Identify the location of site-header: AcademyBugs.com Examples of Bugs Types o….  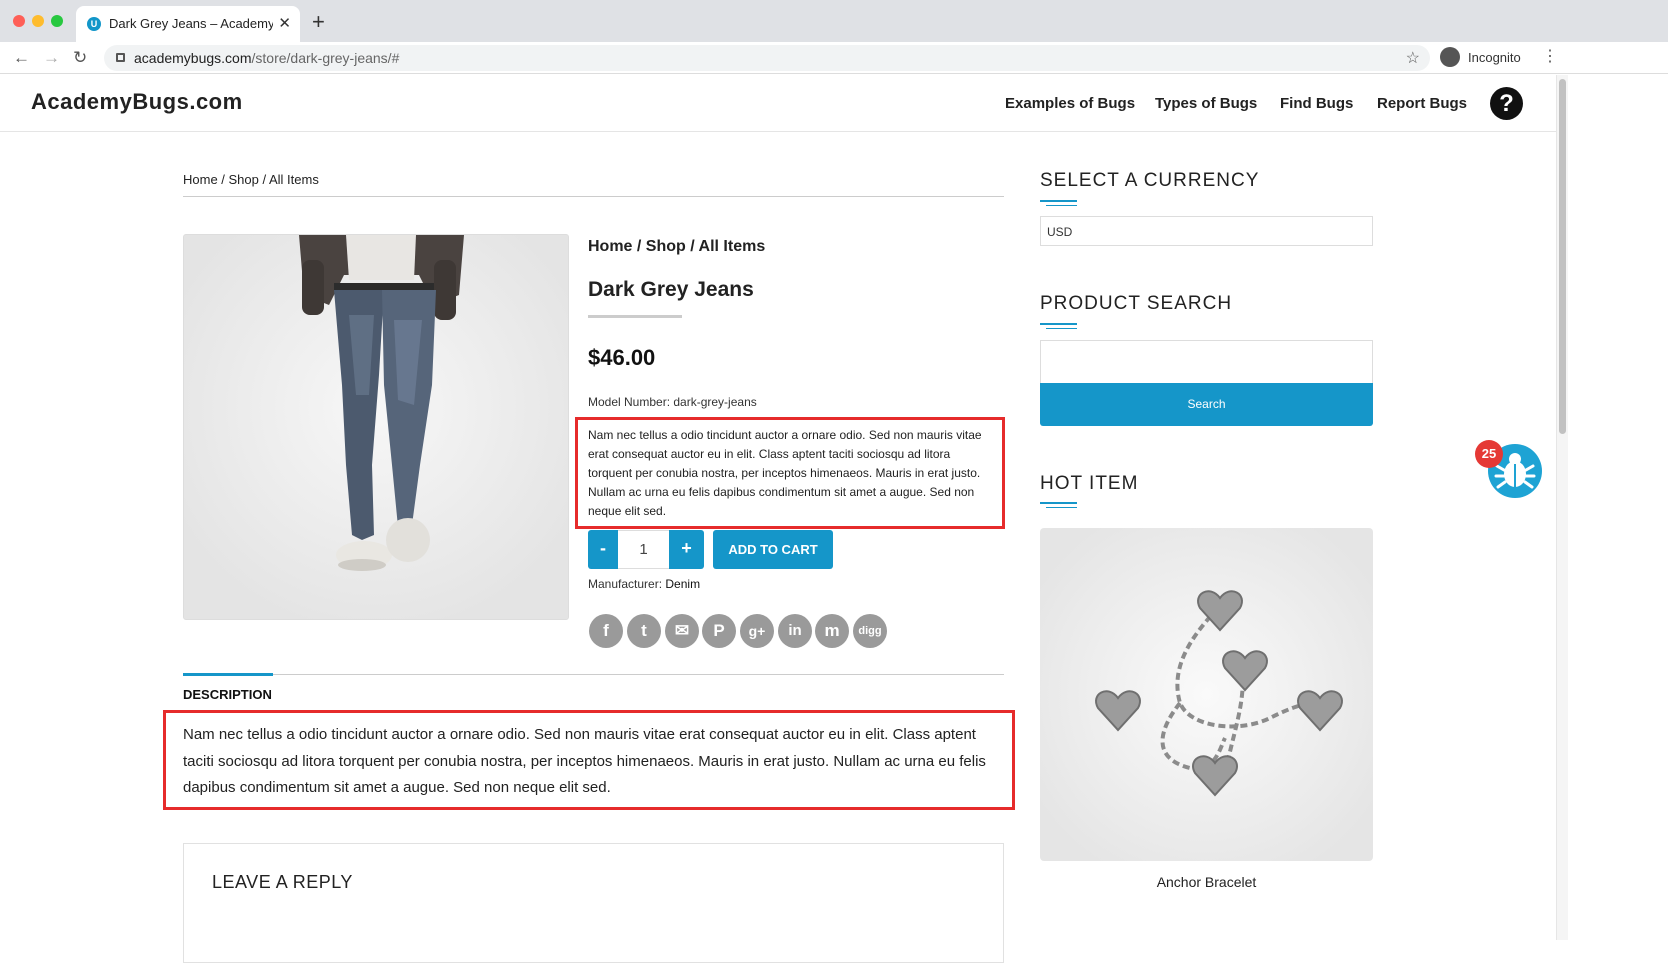
(778, 103).